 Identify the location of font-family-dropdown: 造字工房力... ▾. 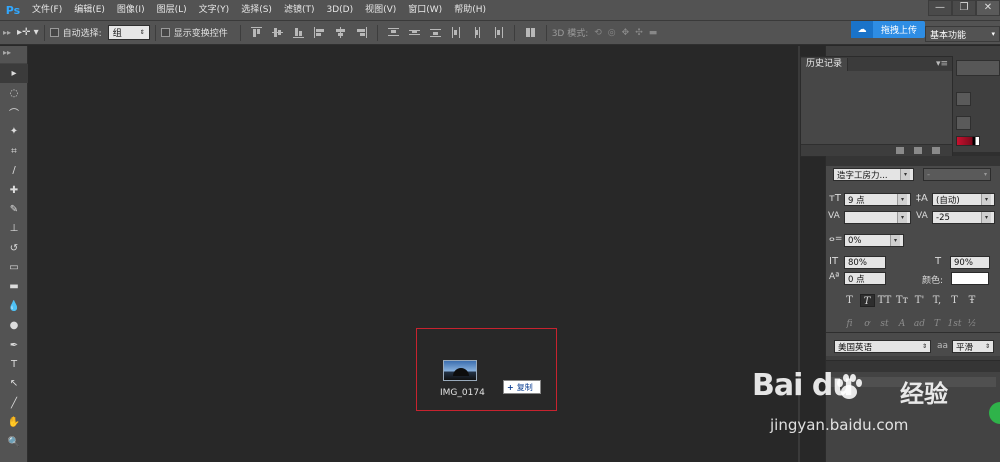
(873, 174).